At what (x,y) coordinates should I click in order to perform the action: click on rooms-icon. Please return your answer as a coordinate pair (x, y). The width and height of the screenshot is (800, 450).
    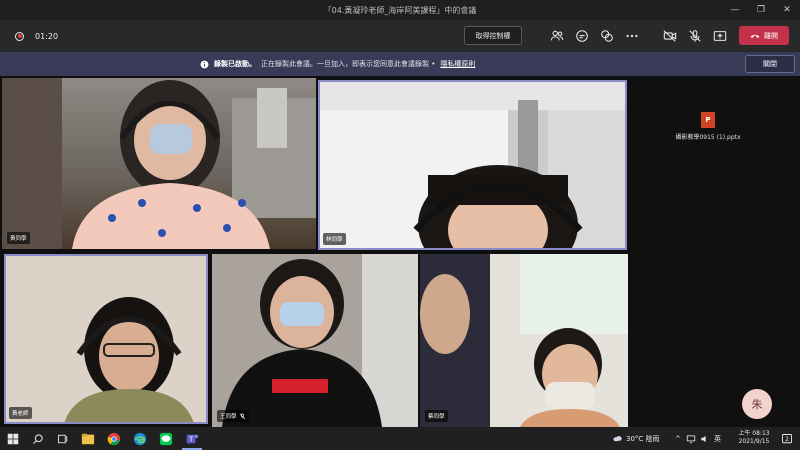
    Looking at the image, I should click on (607, 36).